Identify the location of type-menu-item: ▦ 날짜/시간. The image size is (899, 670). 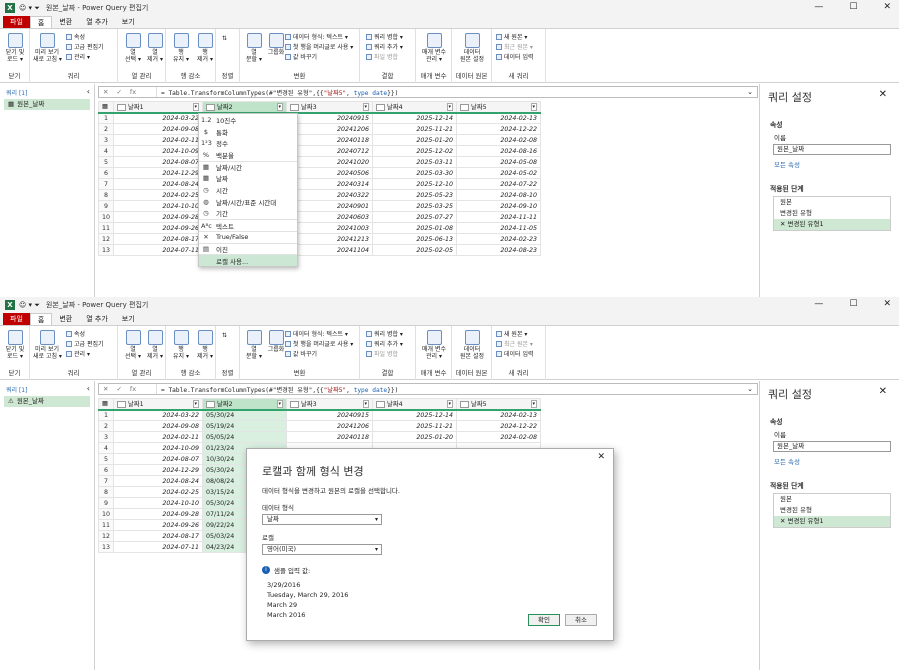
(248, 166).